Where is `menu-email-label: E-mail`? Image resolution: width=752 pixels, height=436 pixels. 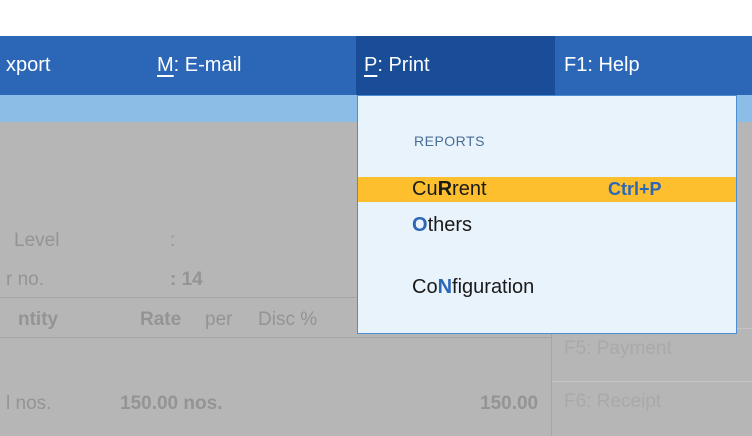
menu-email-label: E-mail is located at coordinates (213, 65).